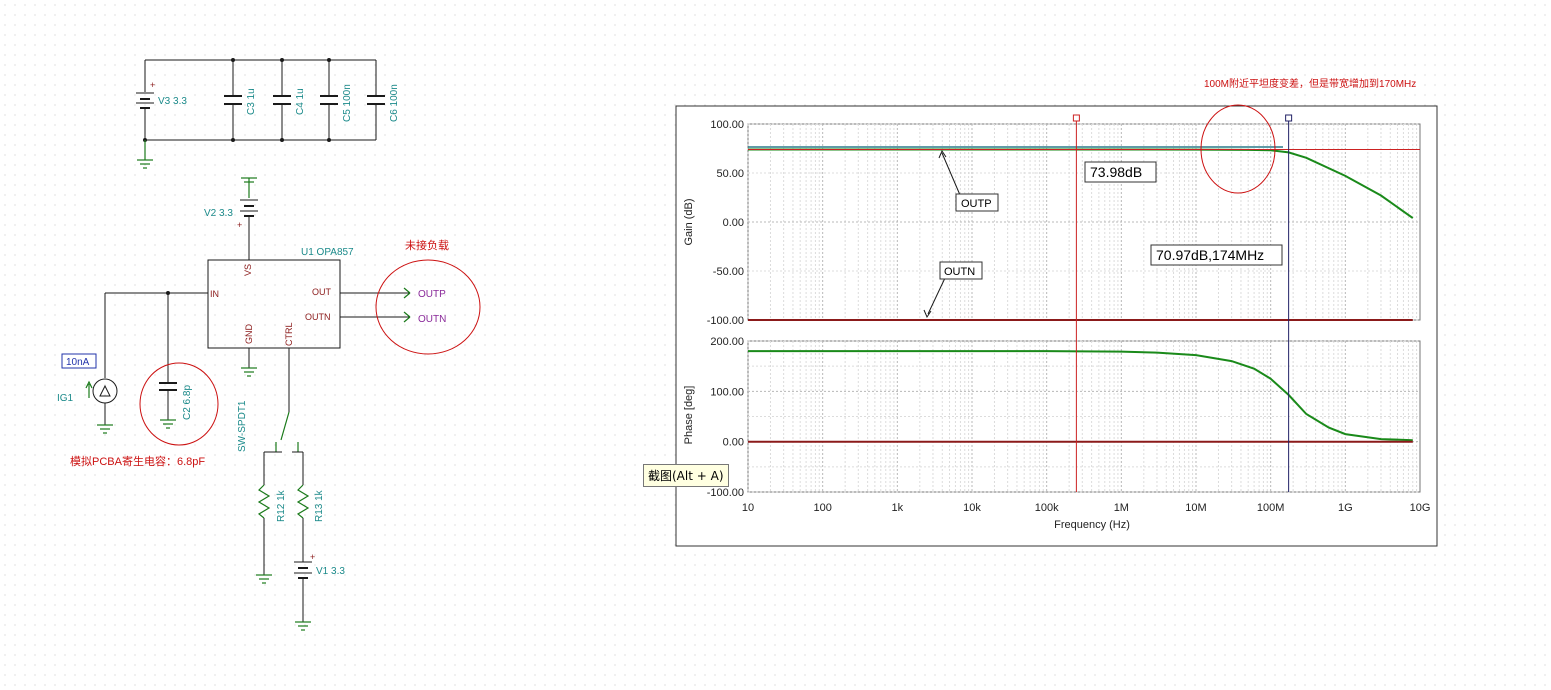 This screenshot has width=1551, height=690. I want to click on r13-label: R13 1k, so click(319, 505).